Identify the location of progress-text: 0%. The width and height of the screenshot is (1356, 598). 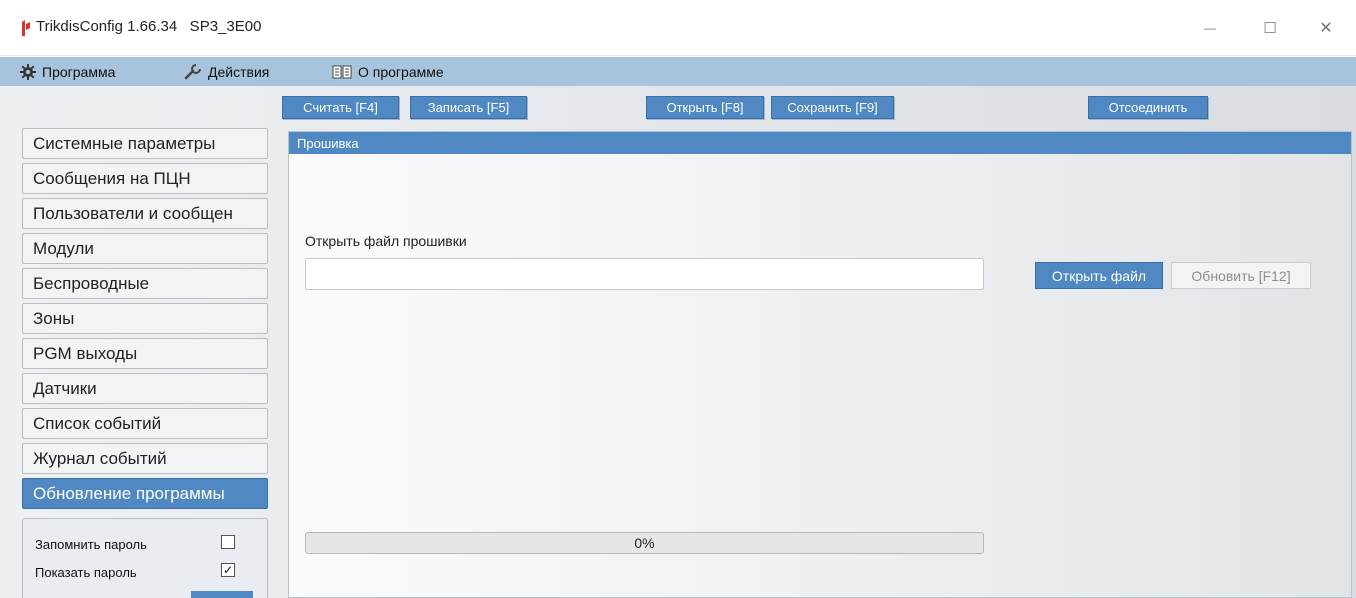
(644, 543).